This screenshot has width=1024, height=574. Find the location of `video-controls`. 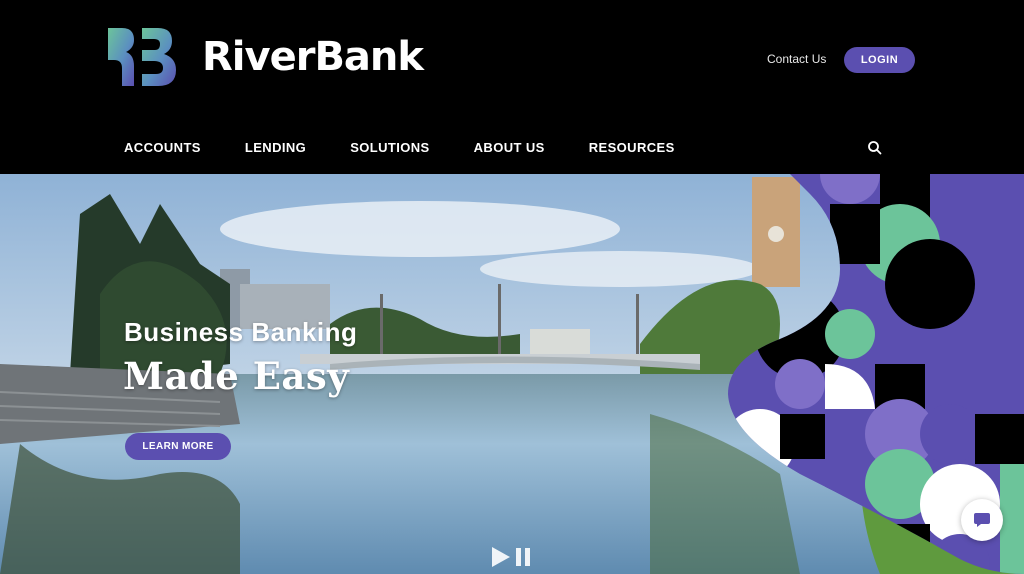

video-controls is located at coordinates (511, 557).